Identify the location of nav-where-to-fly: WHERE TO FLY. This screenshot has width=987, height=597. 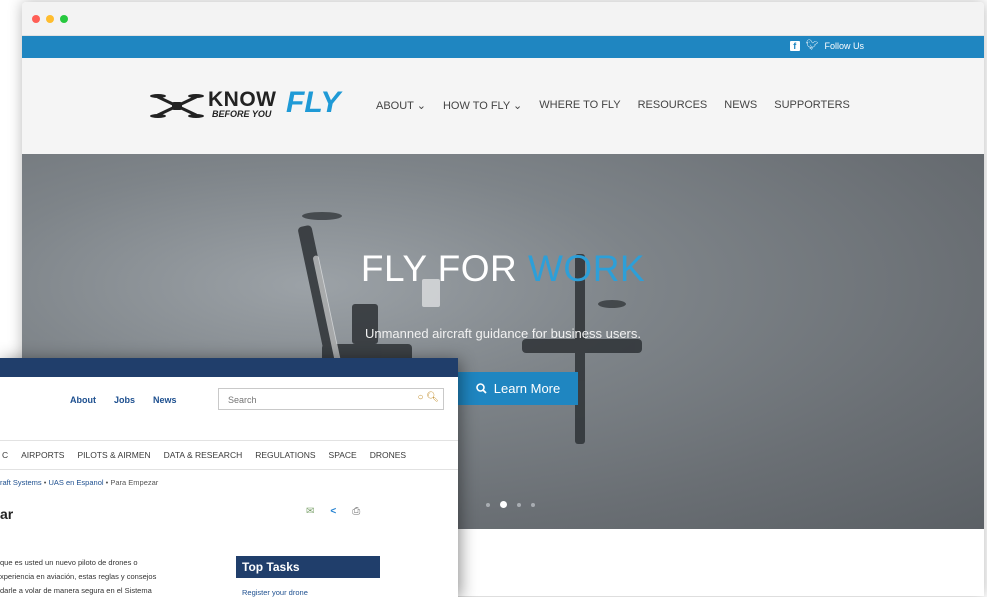
(579, 105).